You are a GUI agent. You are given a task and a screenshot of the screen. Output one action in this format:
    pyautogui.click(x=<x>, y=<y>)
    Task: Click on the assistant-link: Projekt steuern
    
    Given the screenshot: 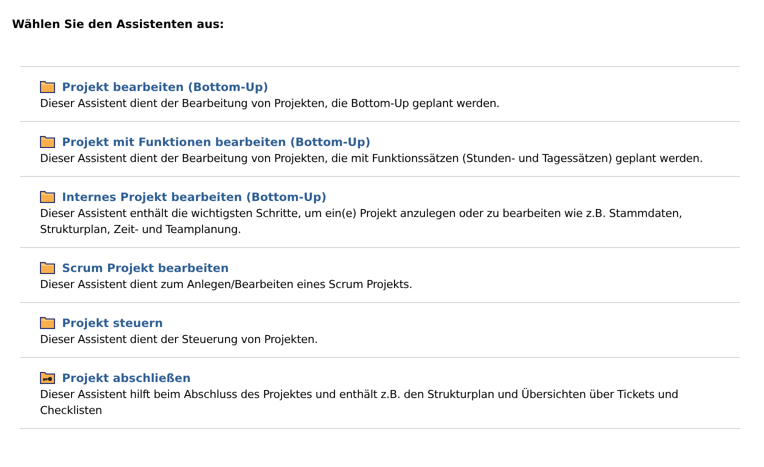 What is the action you would take?
    pyautogui.click(x=112, y=323)
    